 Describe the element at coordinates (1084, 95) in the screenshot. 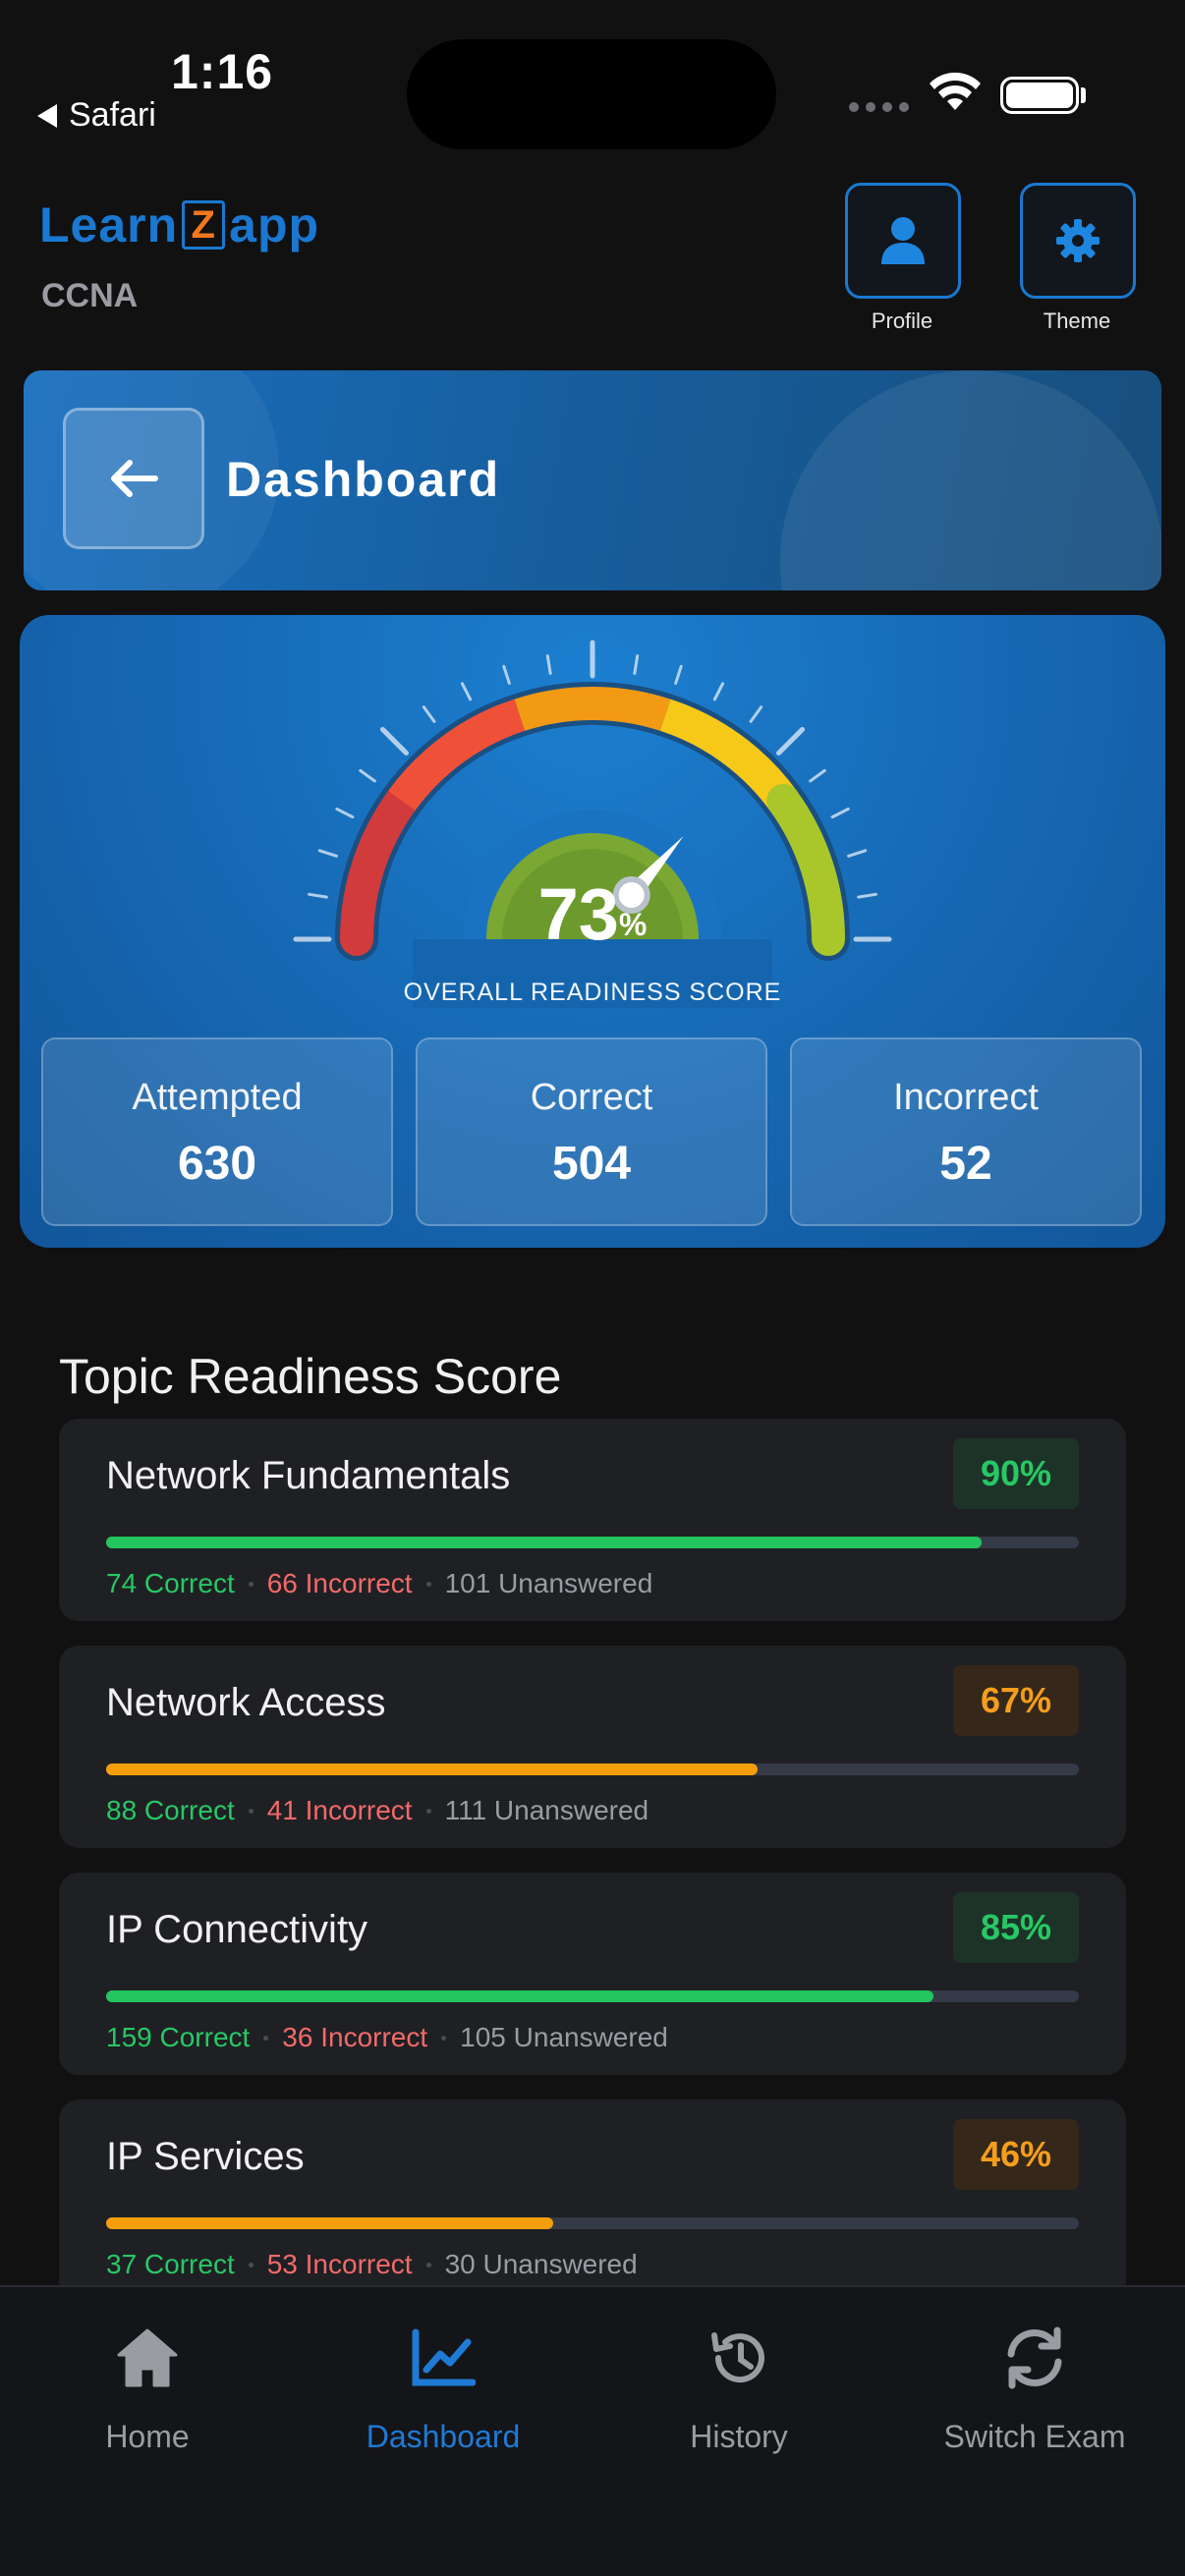

I see `battery-tip` at that location.